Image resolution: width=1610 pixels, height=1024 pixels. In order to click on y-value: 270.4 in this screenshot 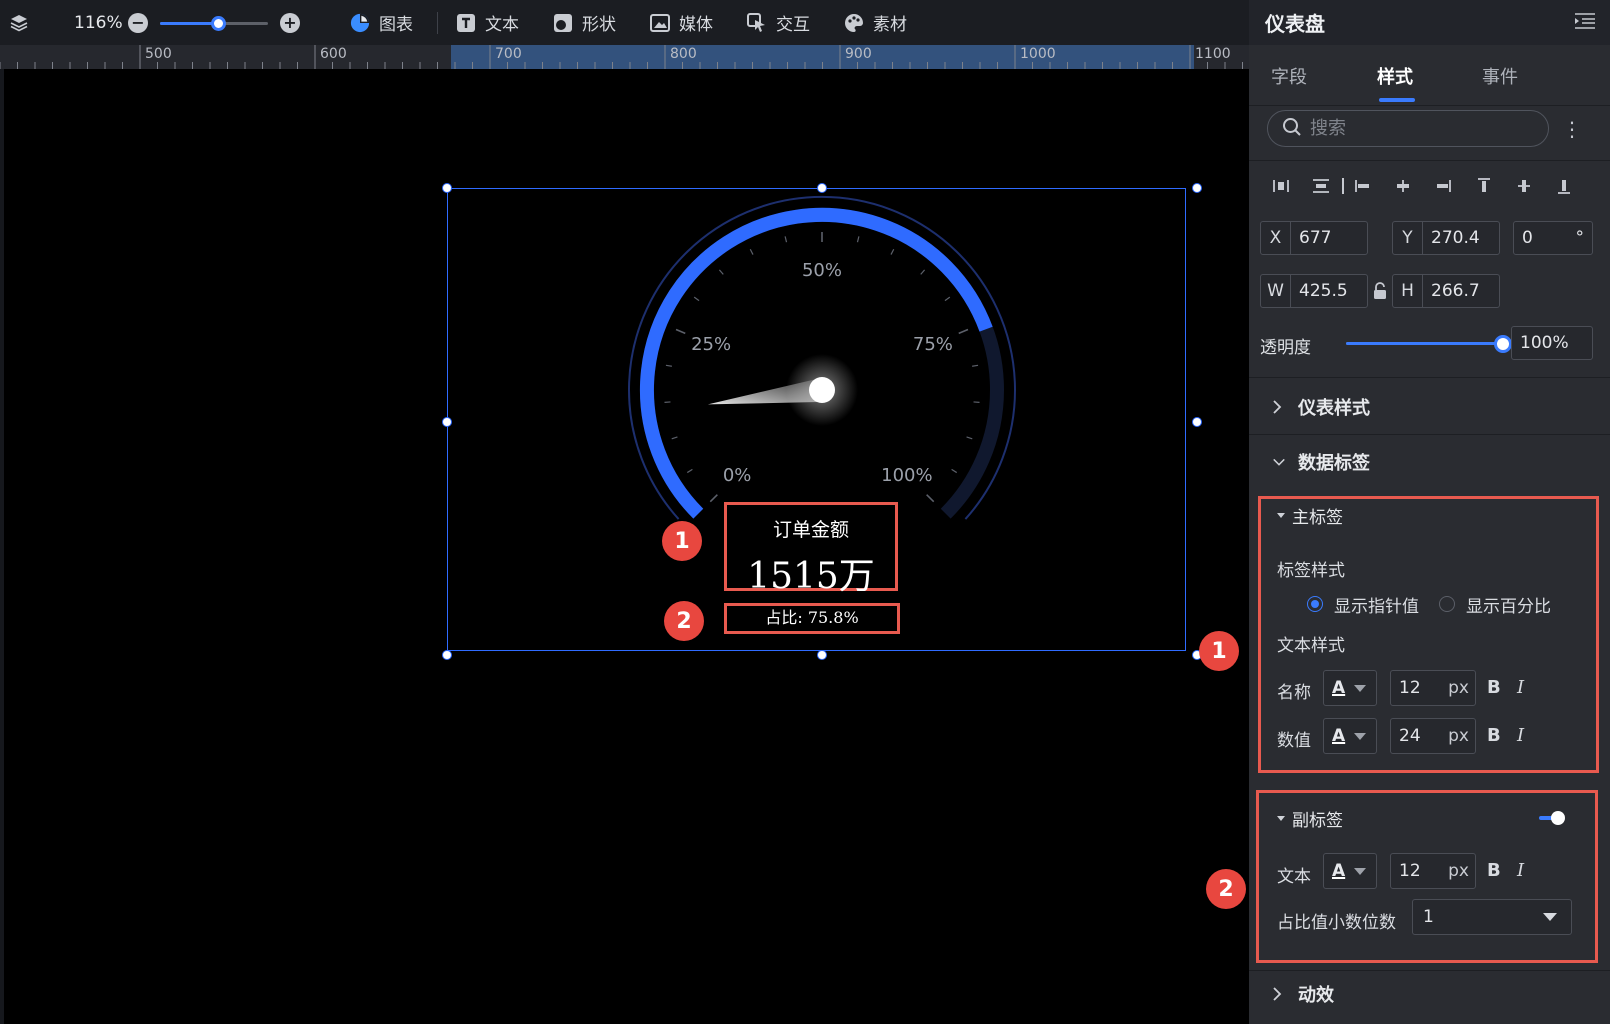, I will do `click(1451, 238)`.